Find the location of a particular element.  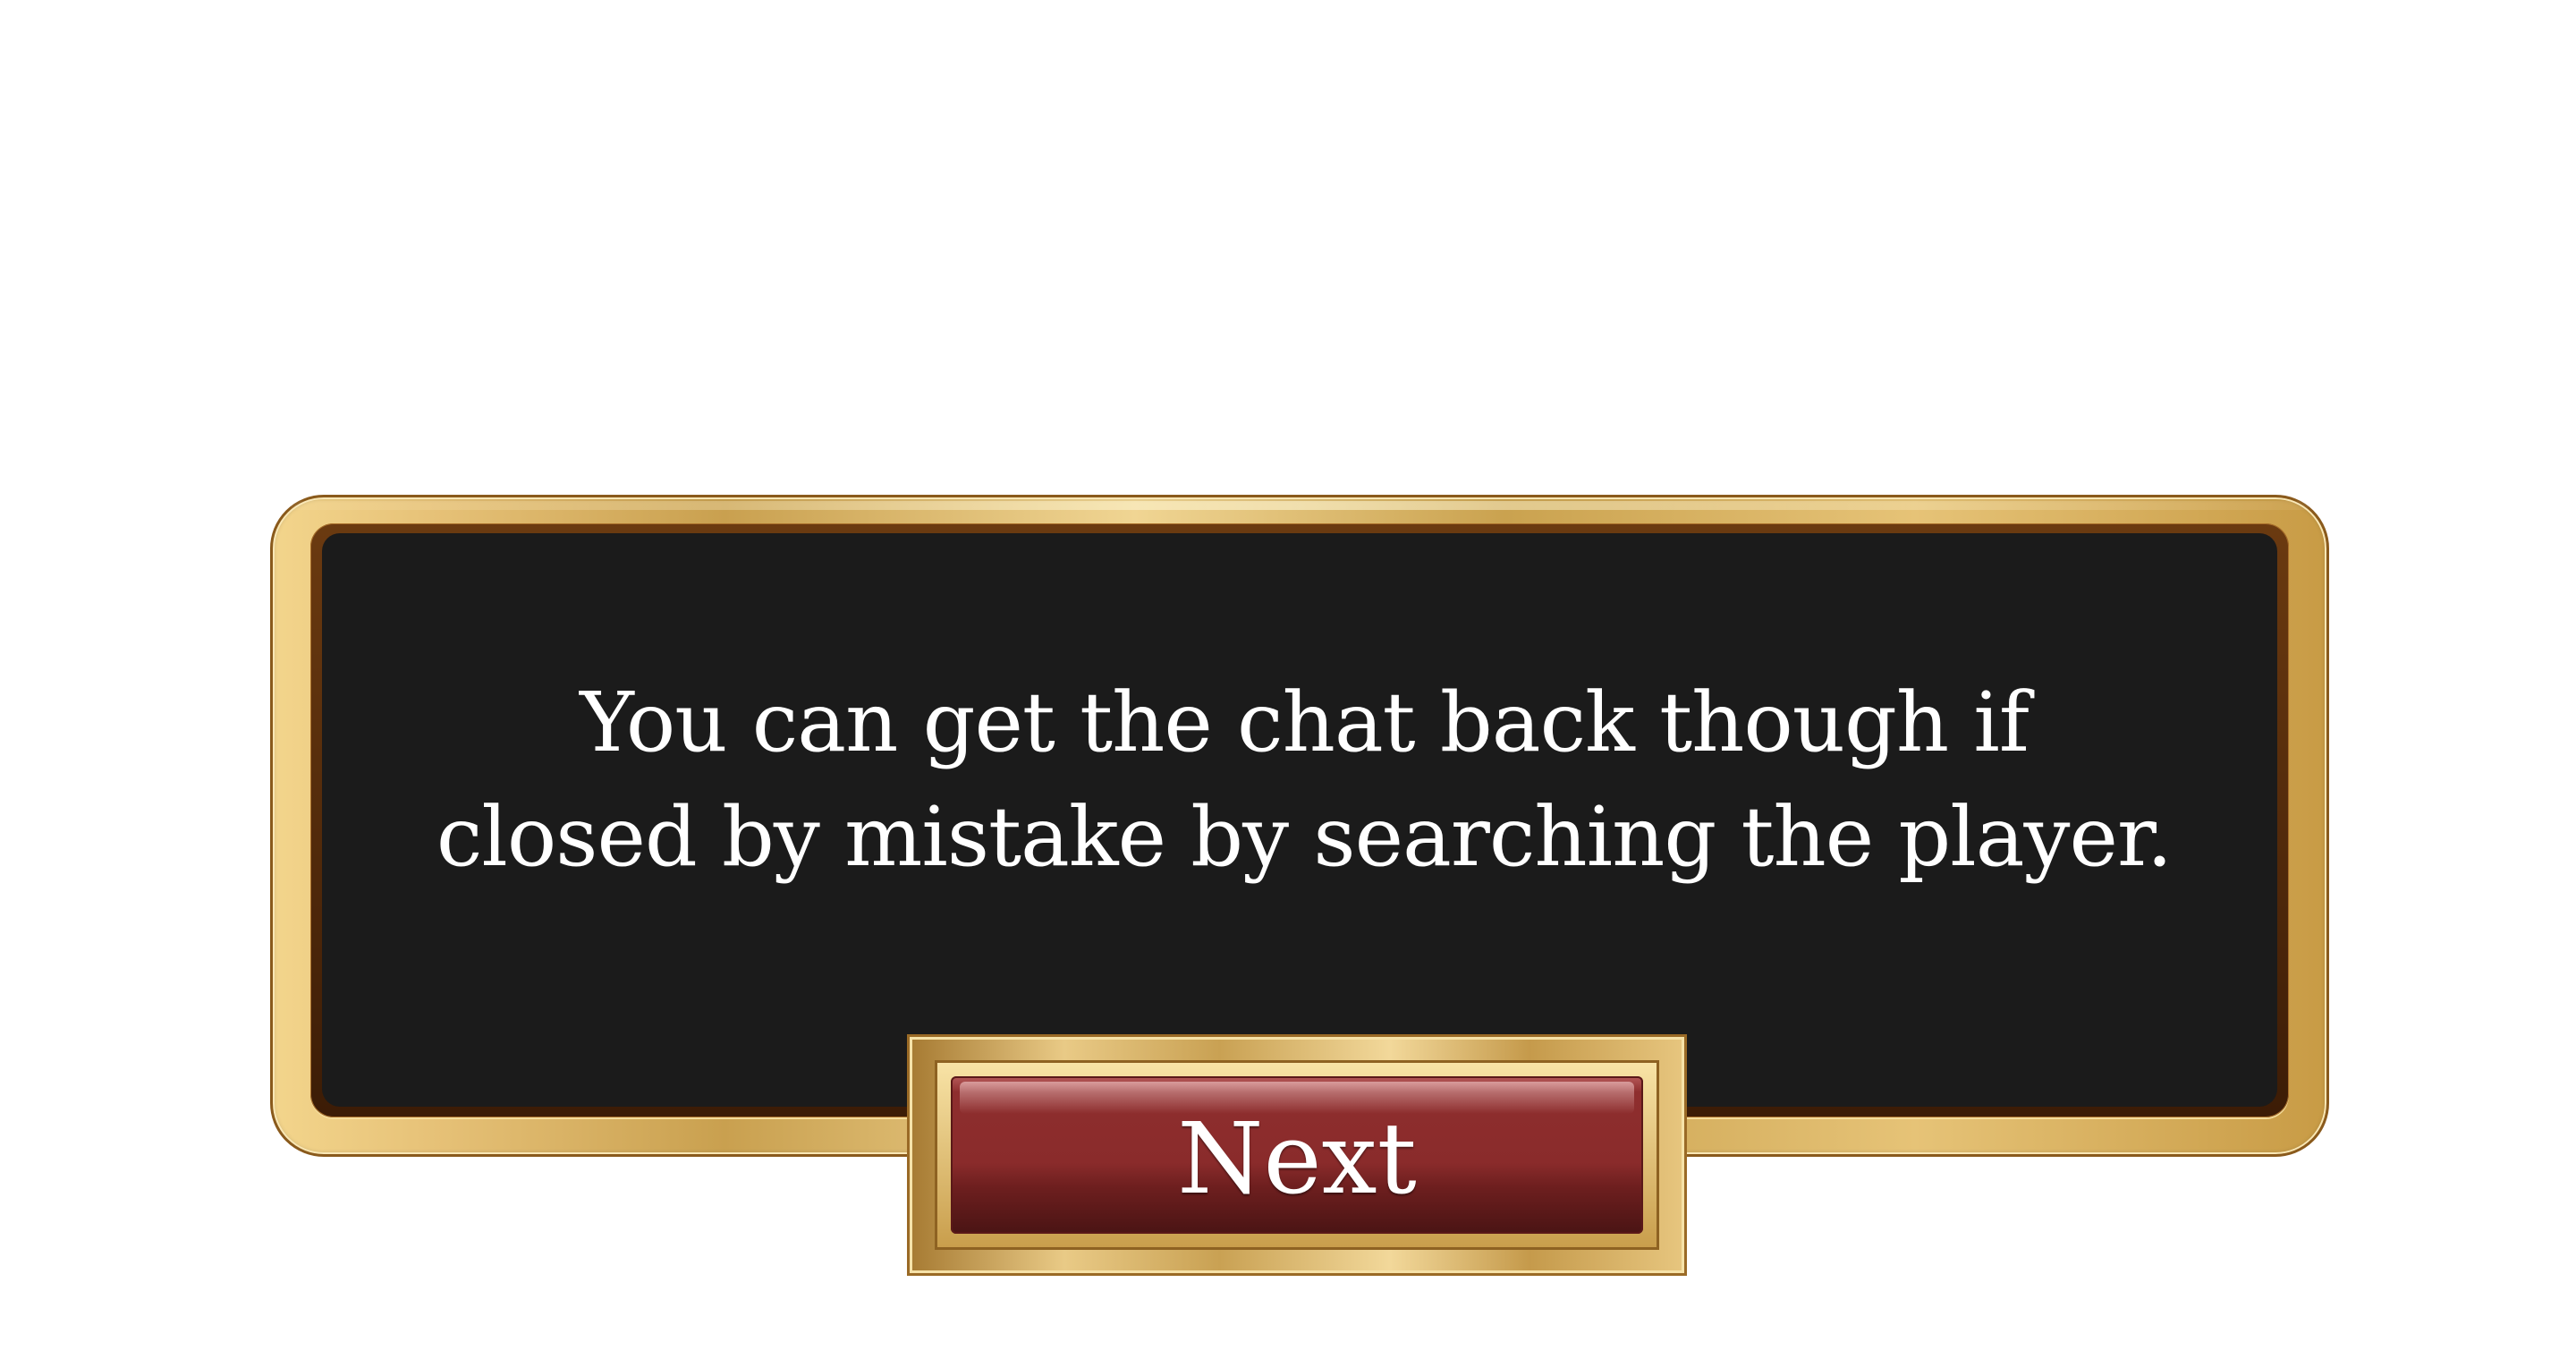

next-button-frame: Next is located at coordinates (1297, 1155).